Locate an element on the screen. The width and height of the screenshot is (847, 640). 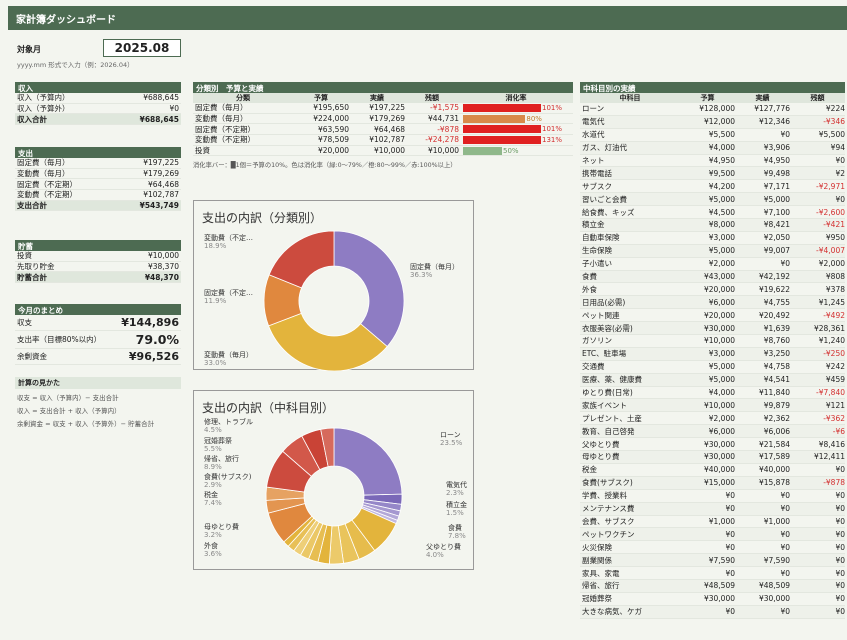
item-actual: ¥9,007 is located at coordinates (776, 251).